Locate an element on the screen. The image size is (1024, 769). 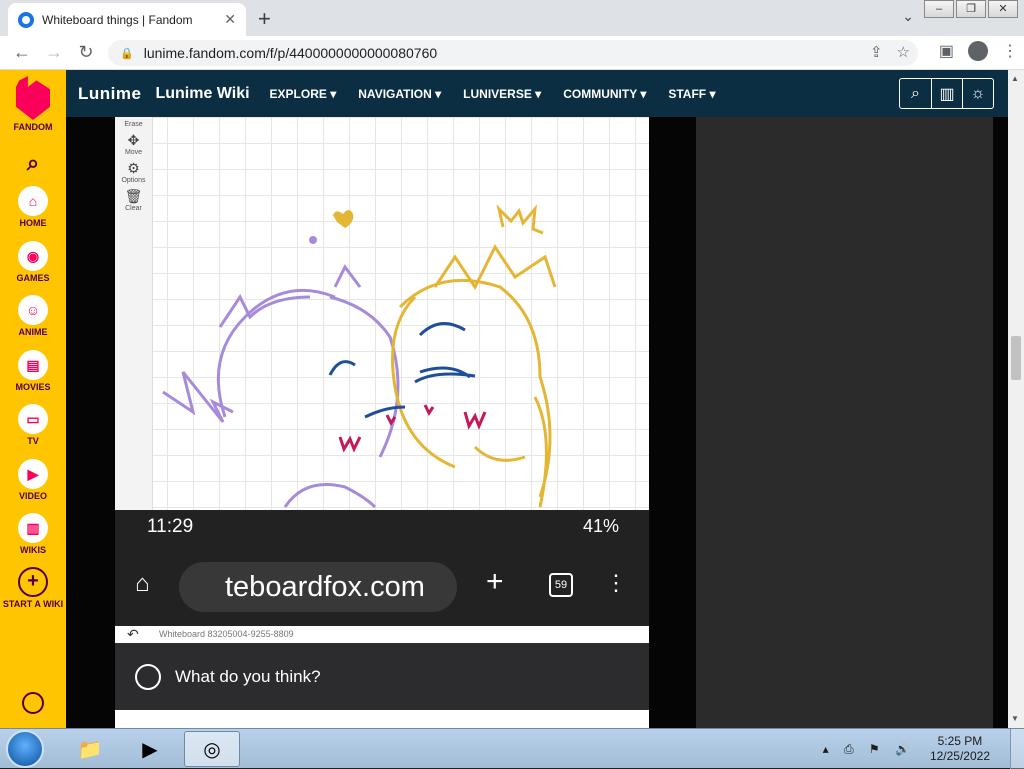
nav-explore: EXPLORE ▾ is located at coordinates (303, 94).